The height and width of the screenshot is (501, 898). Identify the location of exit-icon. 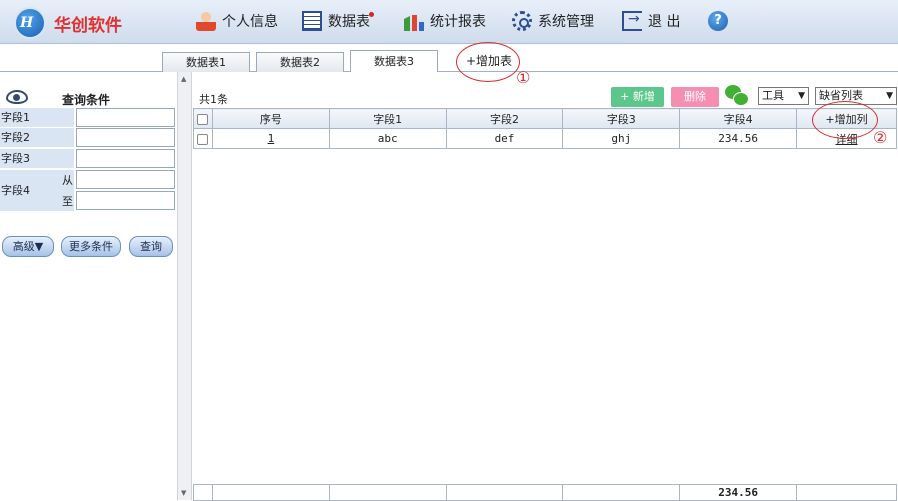
(632, 21).